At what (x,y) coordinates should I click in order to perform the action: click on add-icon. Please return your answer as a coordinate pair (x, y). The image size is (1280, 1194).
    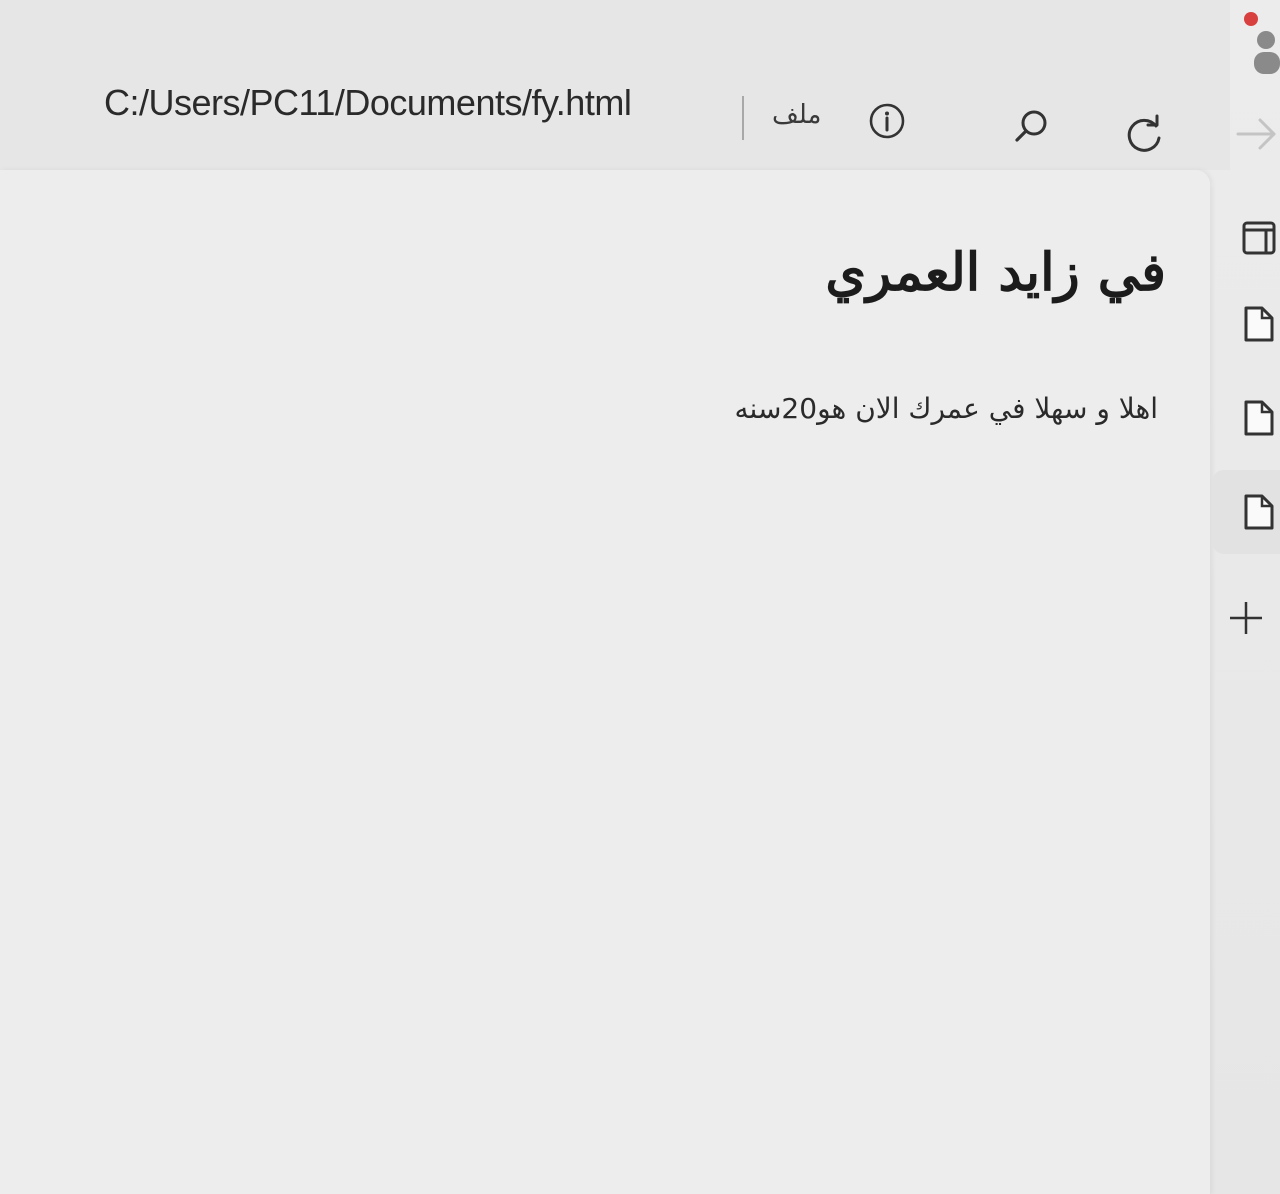
    Looking at the image, I should click on (1246, 618).